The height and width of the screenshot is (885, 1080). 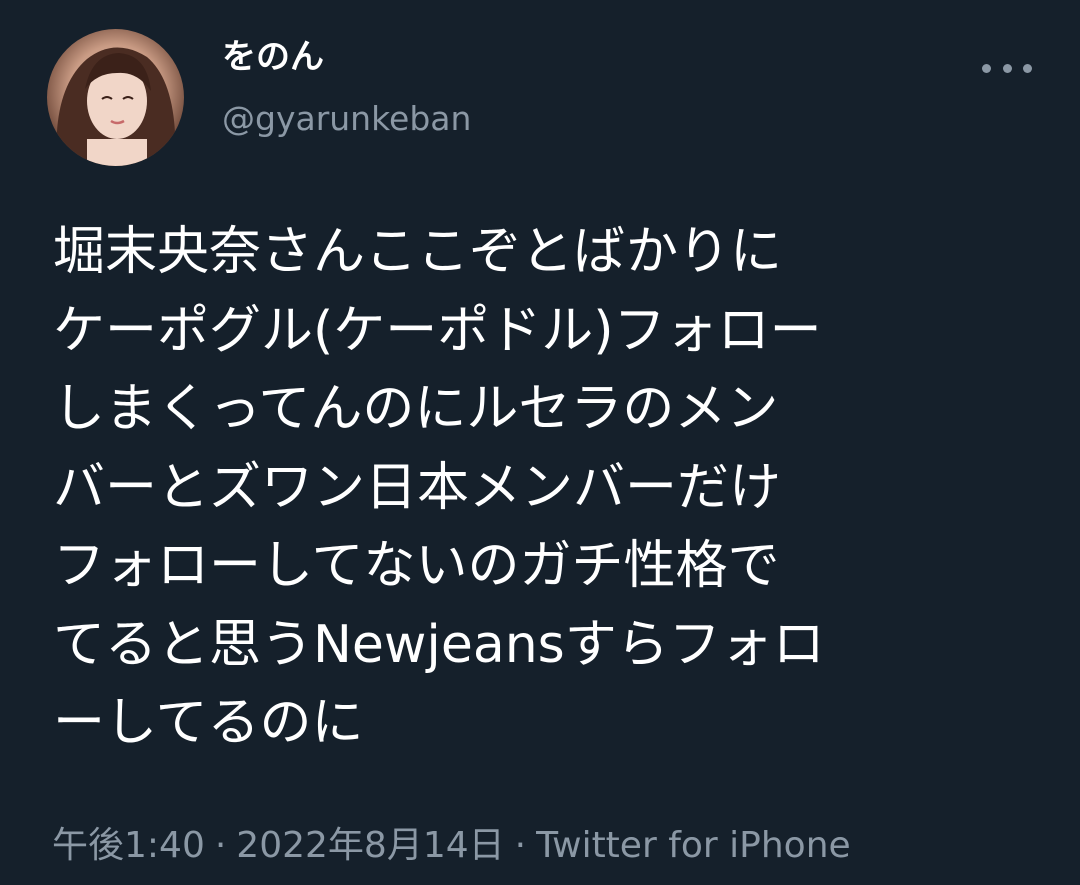 What do you see at coordinates (693, 845) in the screenshot?
I see `tweet-source: Twitter for iPhone` at bounding box center [693, 845].